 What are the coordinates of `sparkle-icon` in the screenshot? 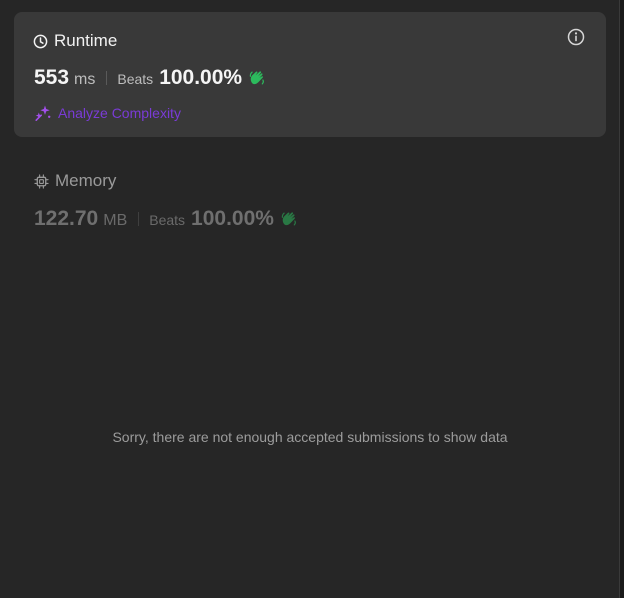 It's located at (43, 113).